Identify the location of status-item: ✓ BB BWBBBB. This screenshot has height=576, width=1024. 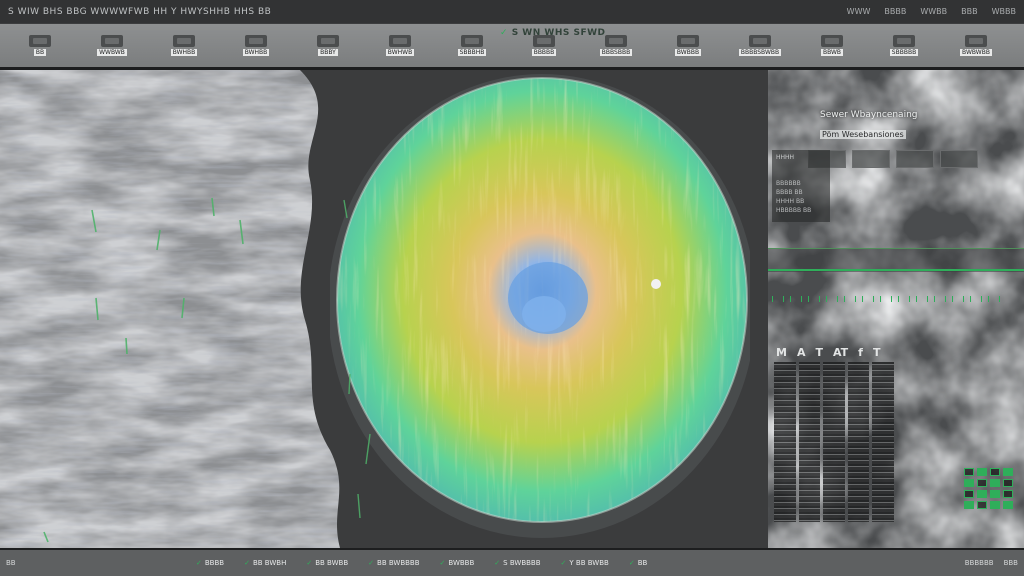
(393, 563).